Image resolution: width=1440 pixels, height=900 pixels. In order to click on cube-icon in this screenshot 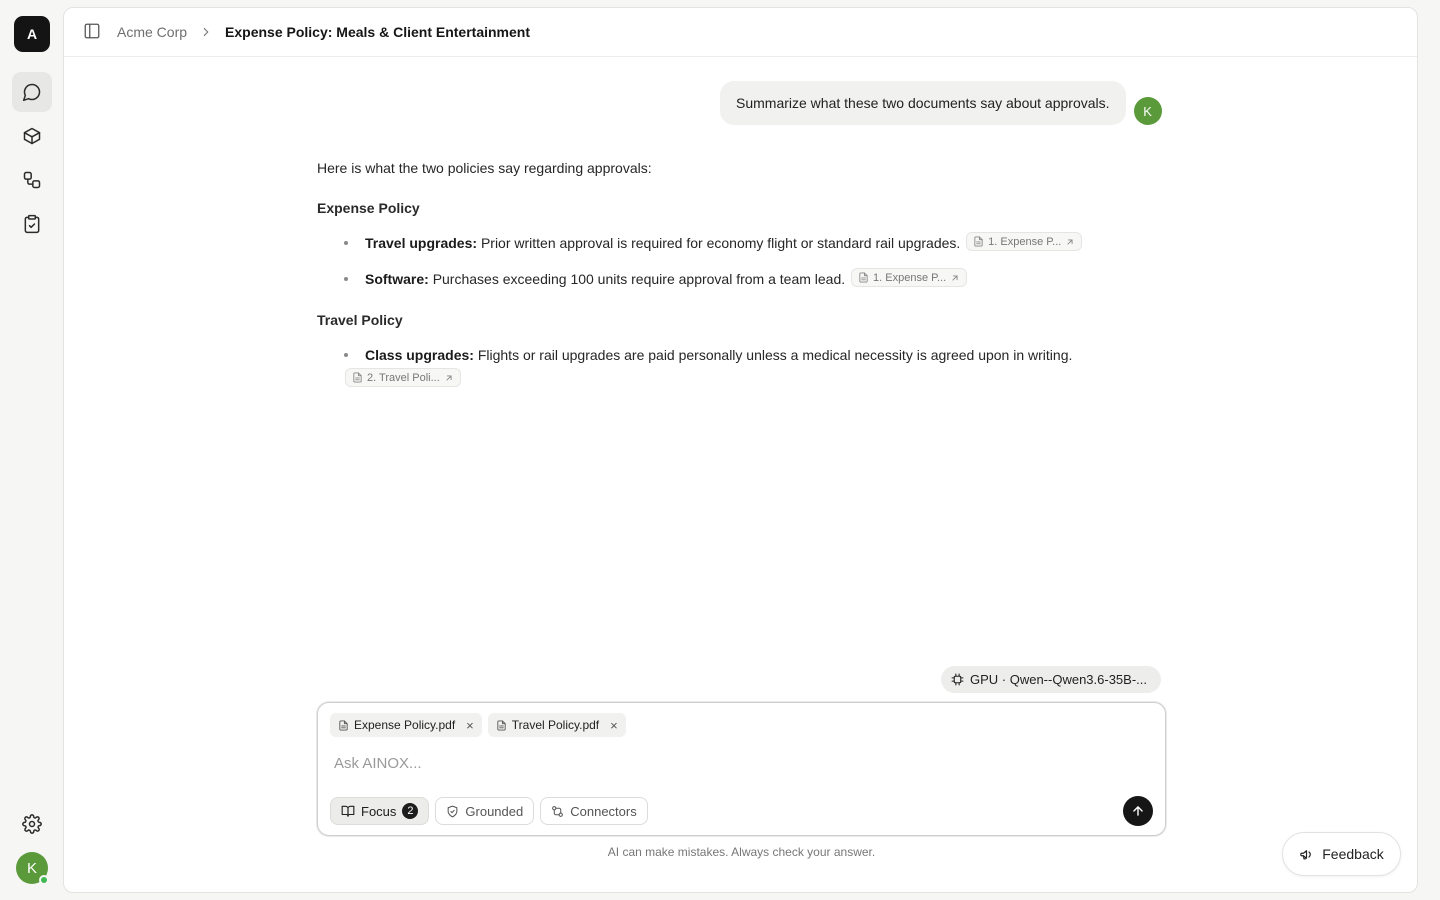, I will do `click(32, 136)`.